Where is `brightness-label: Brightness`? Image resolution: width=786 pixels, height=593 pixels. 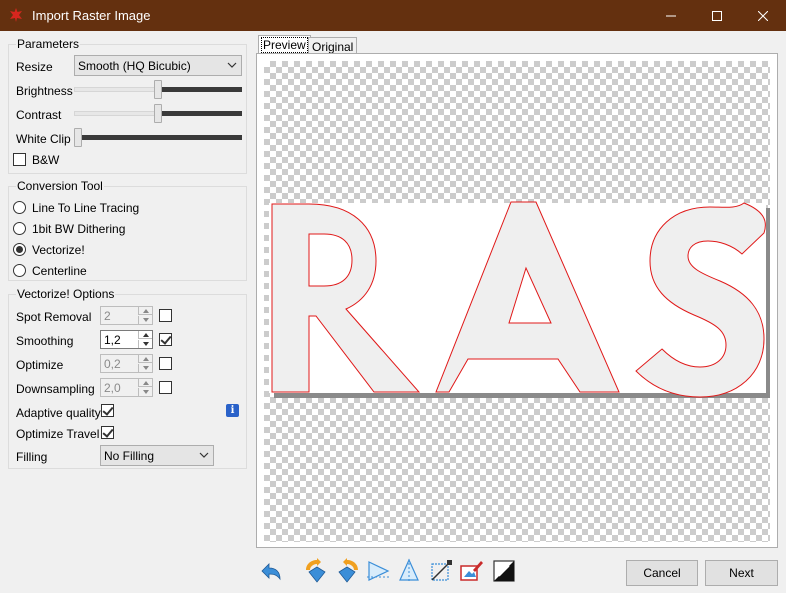
brightness-label: Brightness is located at coordinates (44, 91).